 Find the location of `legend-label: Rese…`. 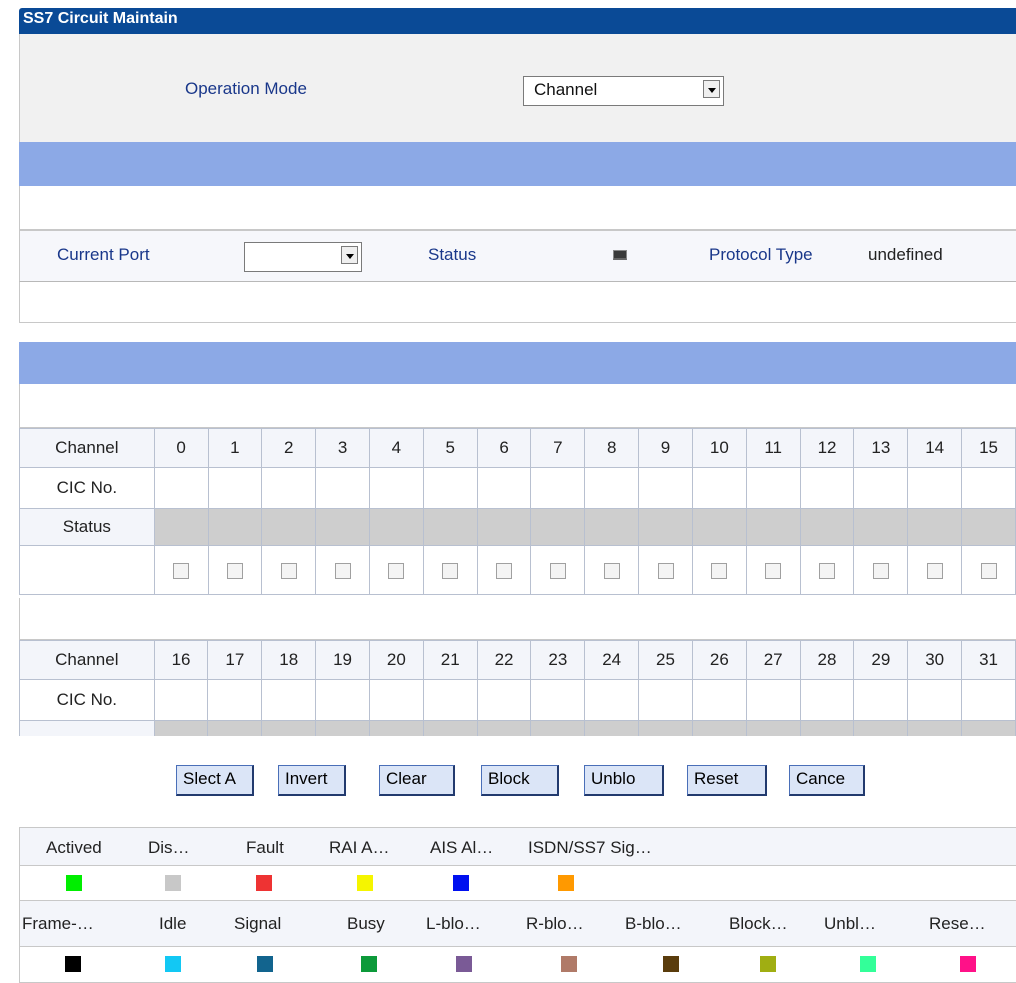

legend-label: Rese… is located at coordinates (957, 923).